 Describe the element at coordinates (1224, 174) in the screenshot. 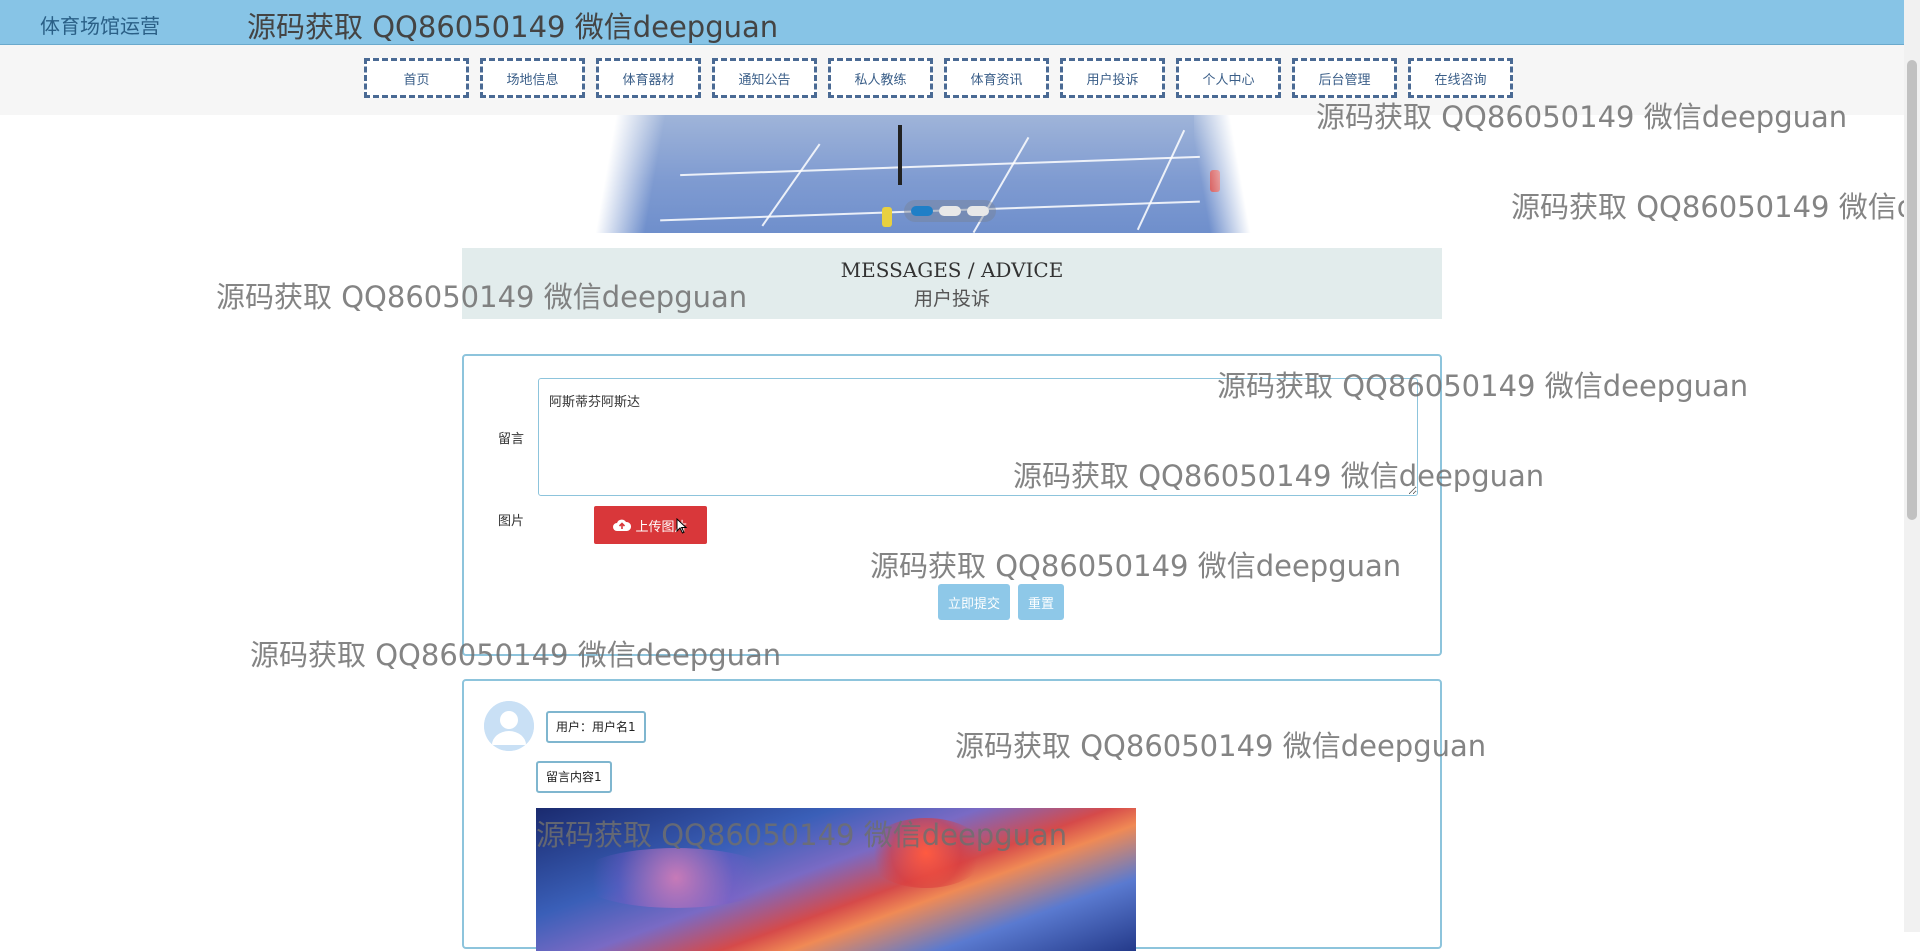

I see `banner-fade-right` at that location.